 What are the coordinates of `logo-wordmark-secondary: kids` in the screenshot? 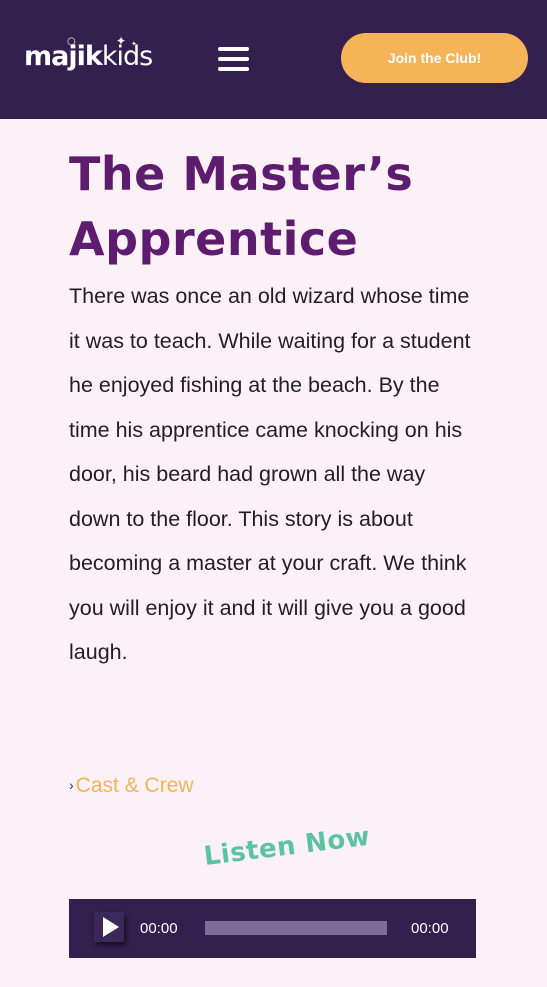 It's located at (127, 56).